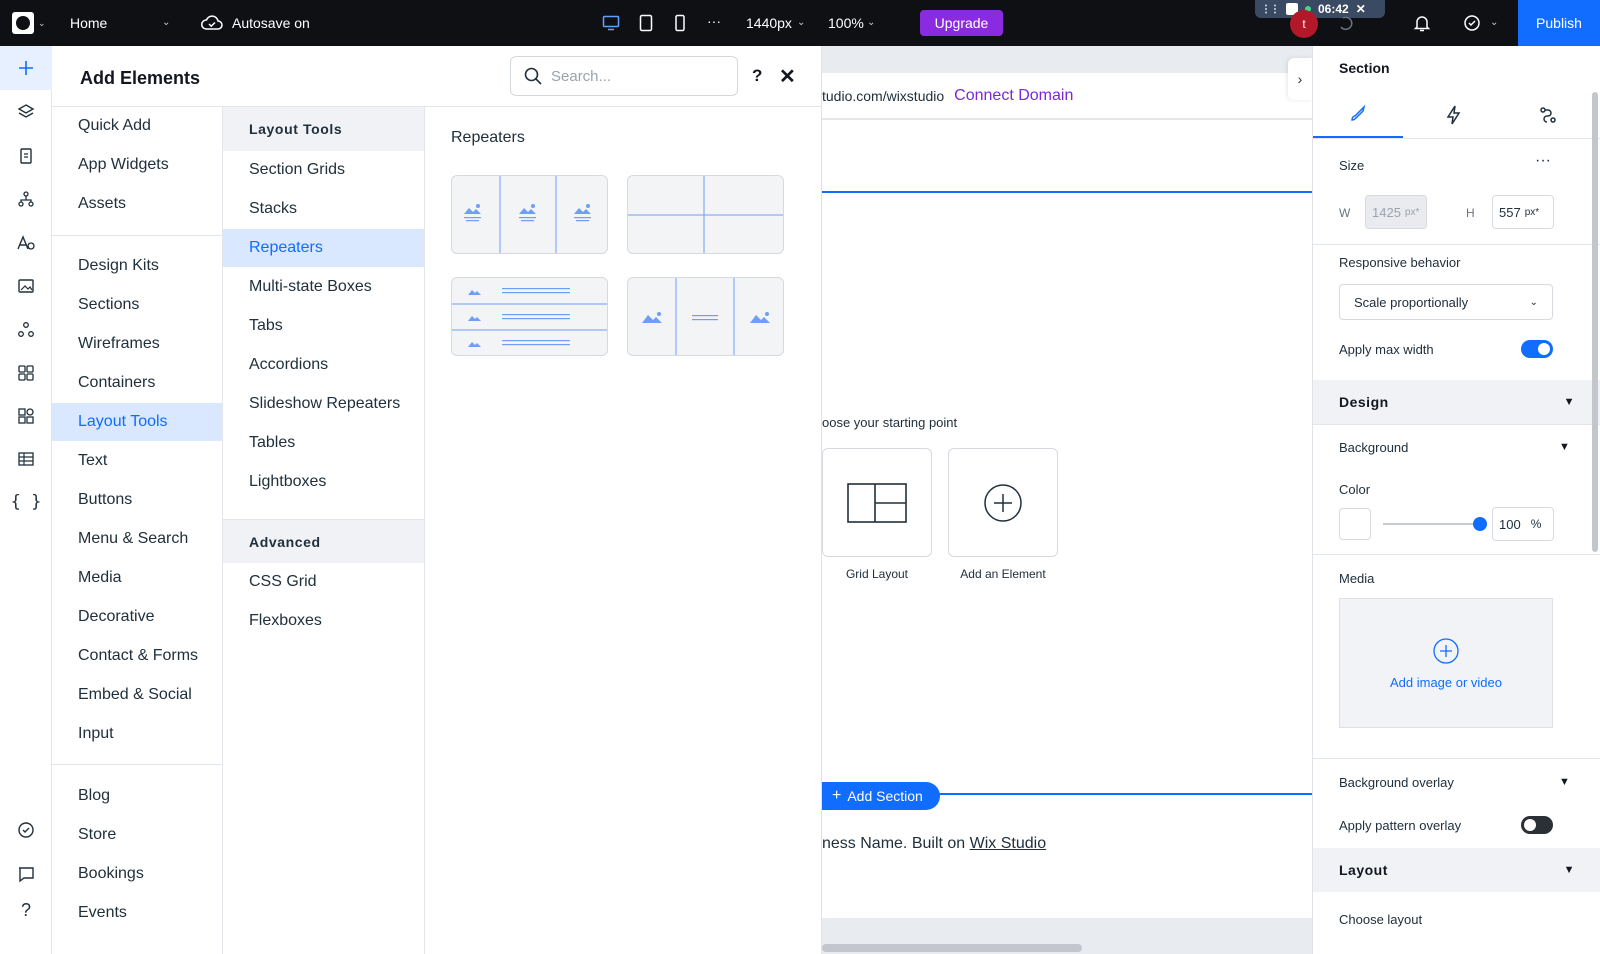 The width and height of the screenshot is (1600, 954). I want to click on category-item: Embed & Social, so click(137, 695).